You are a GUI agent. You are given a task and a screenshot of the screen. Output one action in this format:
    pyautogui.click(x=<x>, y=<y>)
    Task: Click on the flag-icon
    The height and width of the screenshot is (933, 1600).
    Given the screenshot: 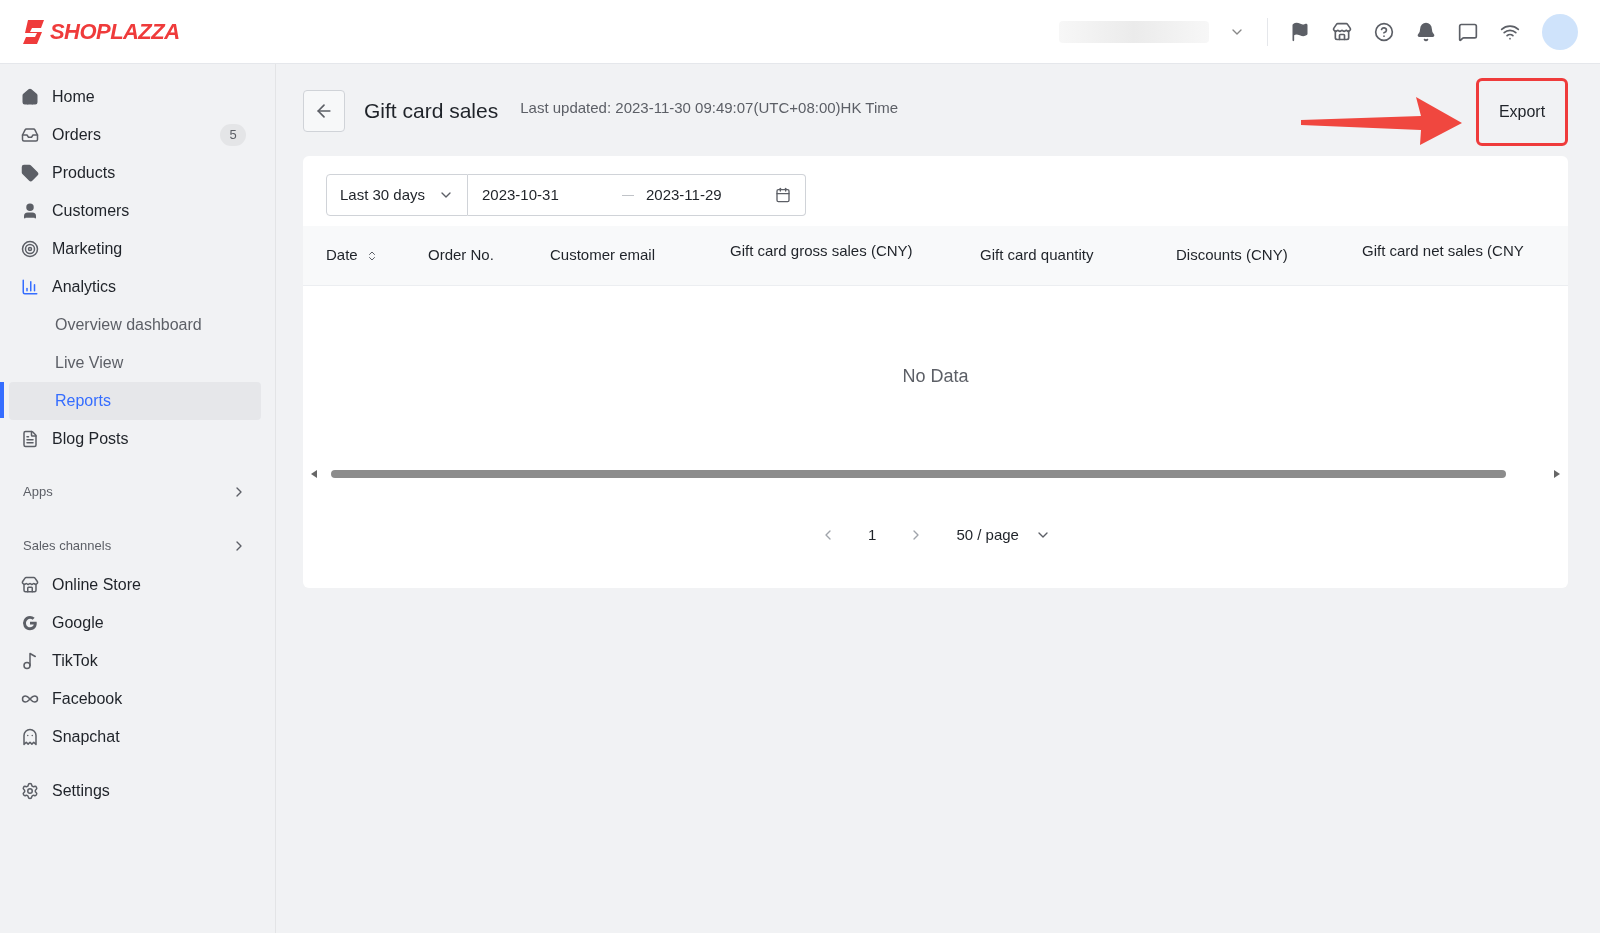 What is the action you would take?
    pyautogui.click(x=1300, y=31)
    